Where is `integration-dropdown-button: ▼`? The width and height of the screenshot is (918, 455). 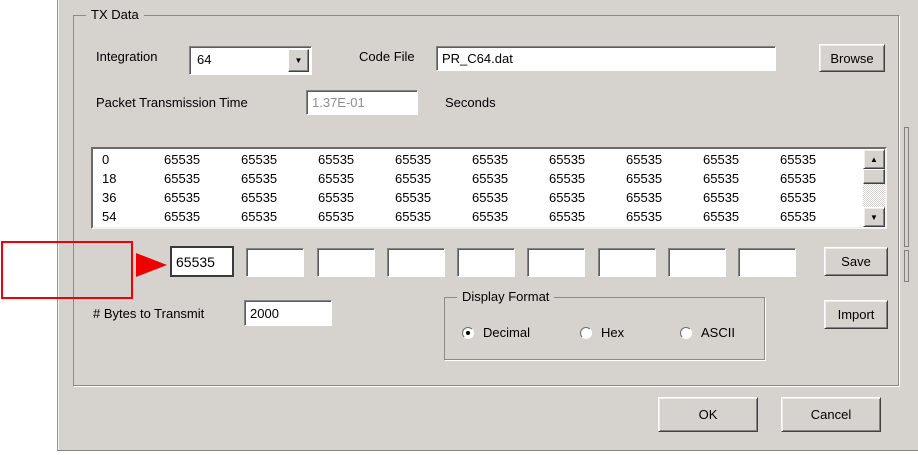 integration-dropdown-button: ▼ is located at coordinates (298, 60).